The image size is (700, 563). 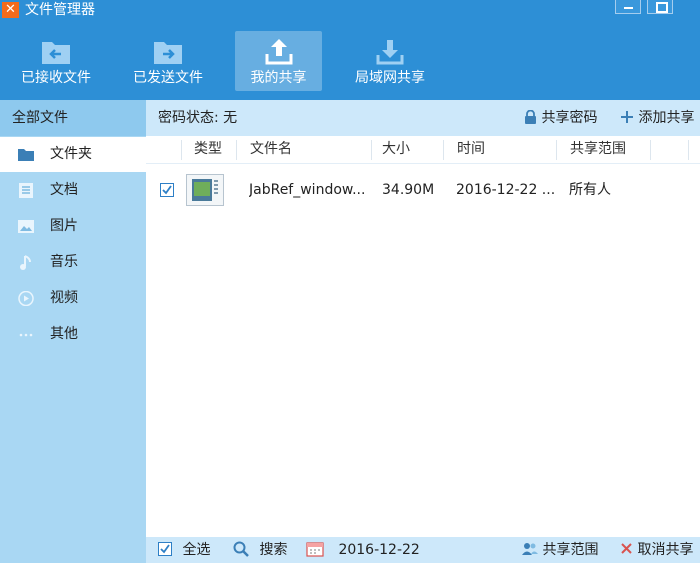 What do you see at coordinates (396, 150) in the screenshot?
I see `column-header-size: 大小` at bounding box center [396, 150].